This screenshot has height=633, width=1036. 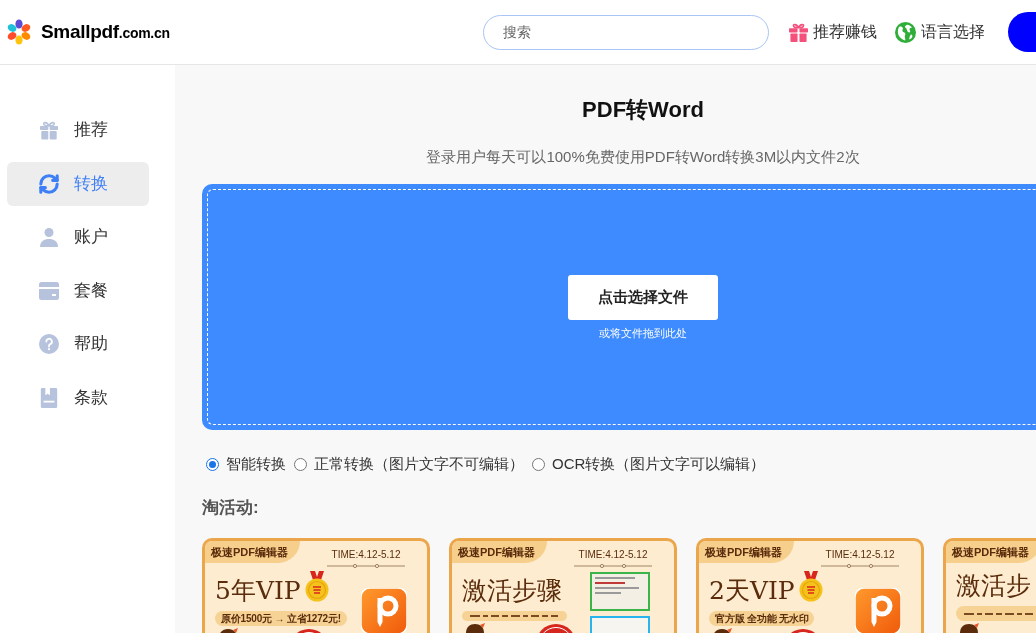 I want to click on section-heading: 淘活动:, so click(x=230, y=508).